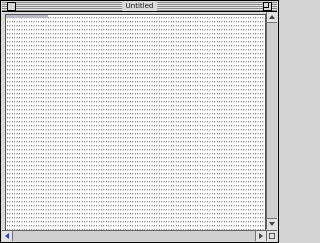  Describe the element at coordinates (271, 235) in the screenshot. I see `resize-grip-icon` at that location.